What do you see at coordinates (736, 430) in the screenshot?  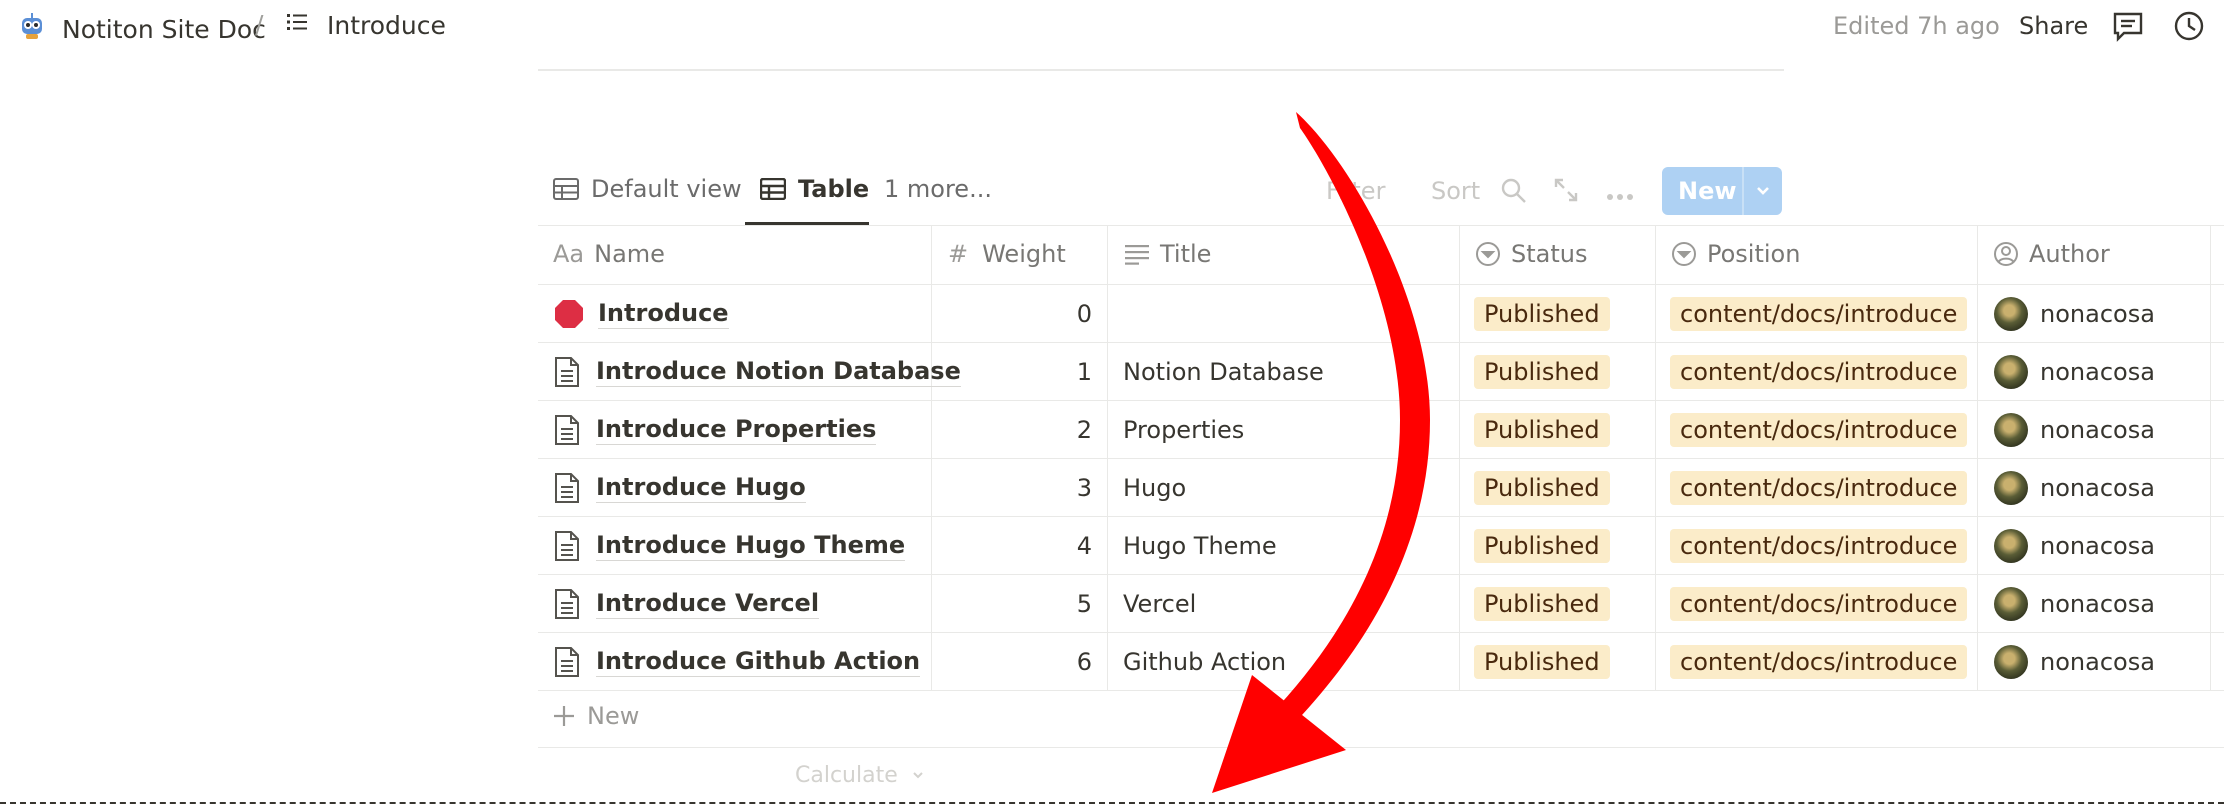 I see `row-name: Introduce Properties` at bounding box center [736, 430].